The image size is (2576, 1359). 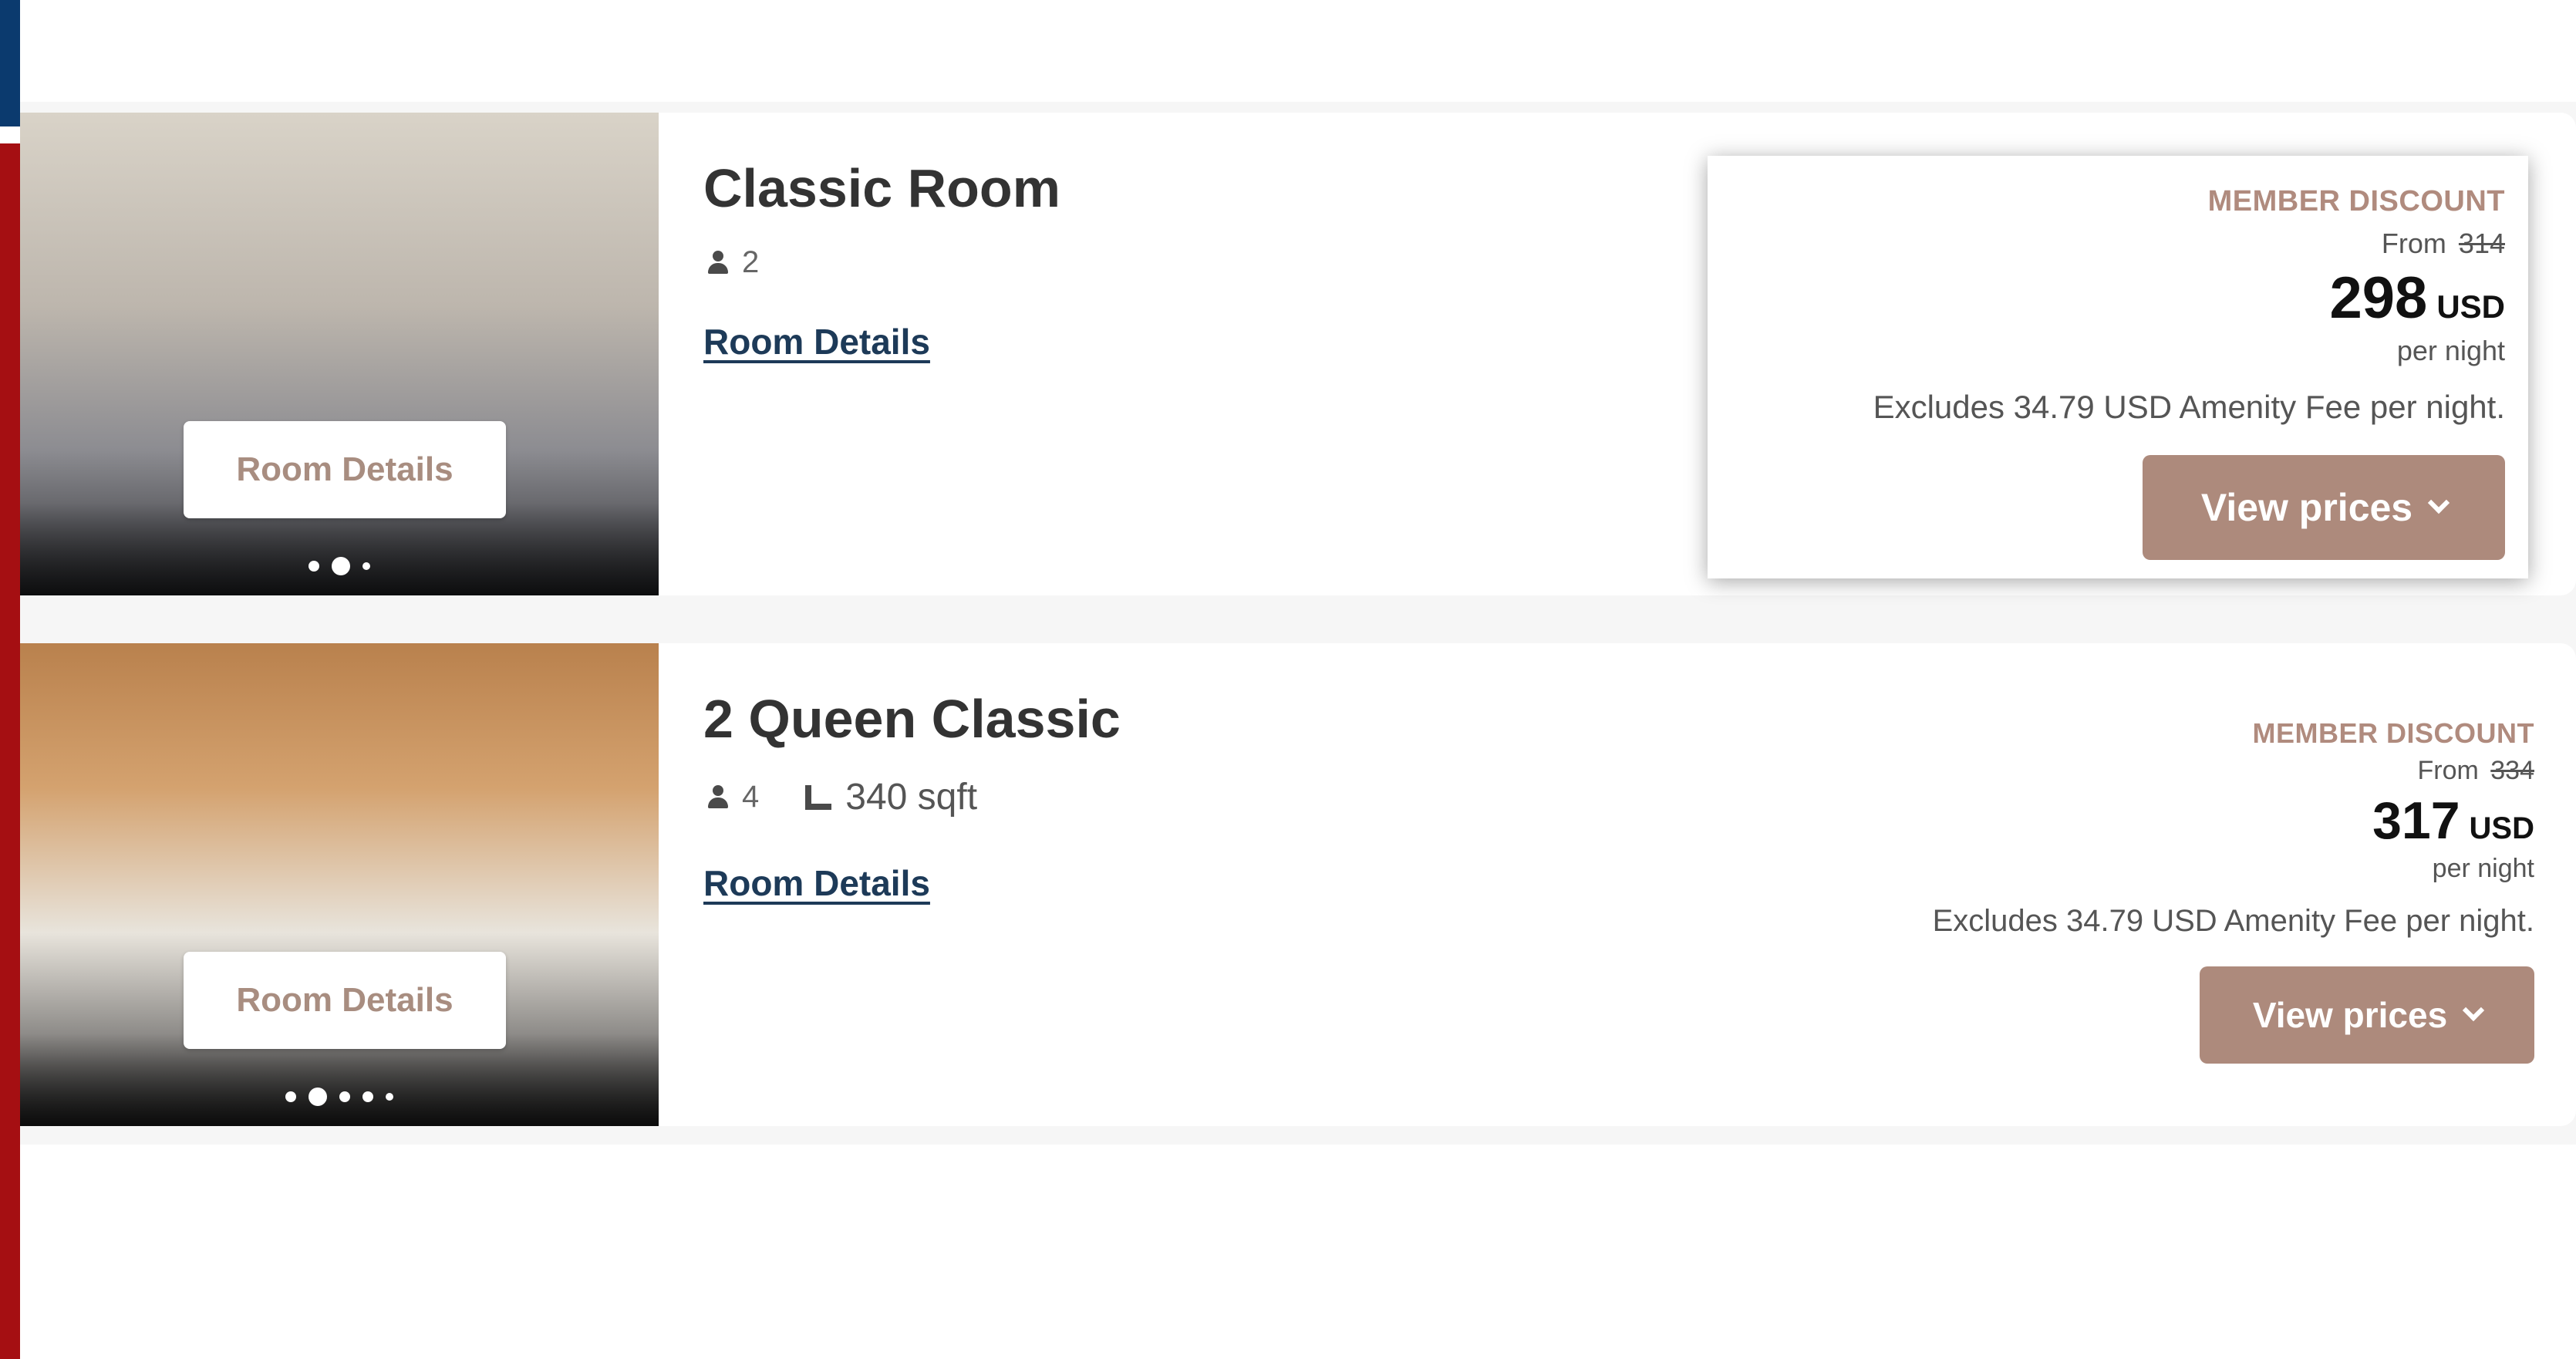 What do you see at coordinates (732, 263) in the screenshot?
I see `room-meta: 2` at bounding box center [732, 263].